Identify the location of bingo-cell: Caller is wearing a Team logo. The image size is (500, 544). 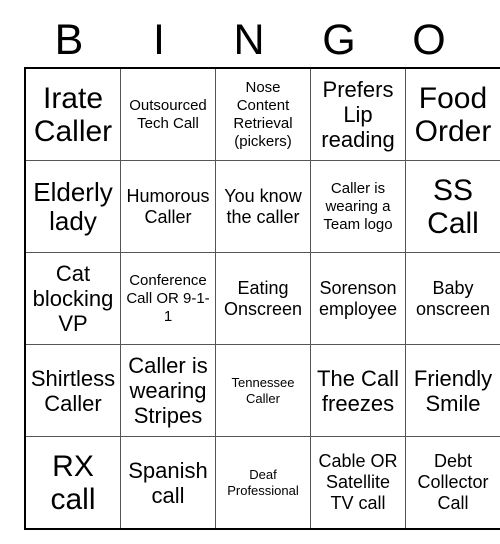
(358, 206).